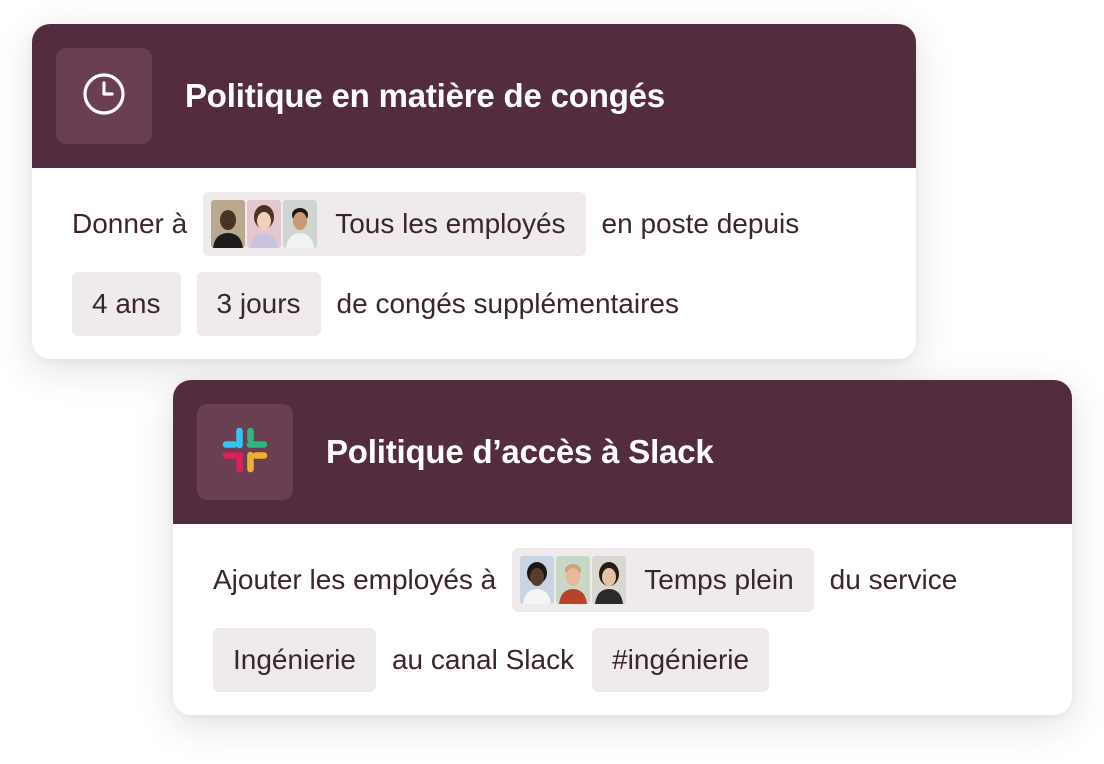  What do you see at coordinates (700, 223) in the screenshot?
I see `tenure-text: en poste depuis` at bounding box center [700, 223].